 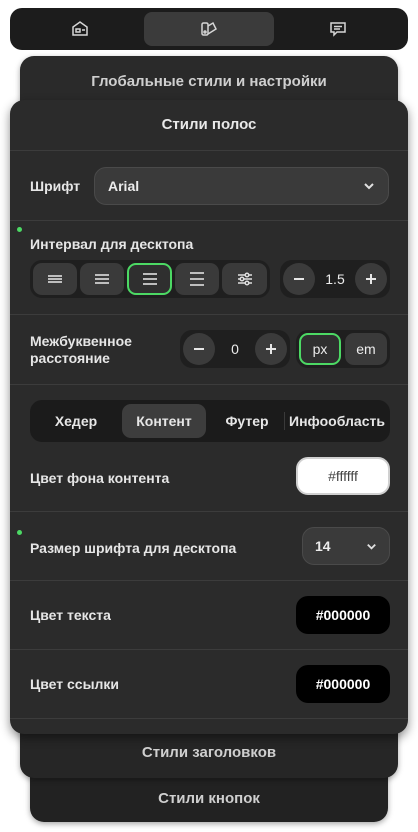 What do you see at coordinates (323, 546) in the screenshot?
I see `font-size-value: 14` at bounding box center [323, 546].